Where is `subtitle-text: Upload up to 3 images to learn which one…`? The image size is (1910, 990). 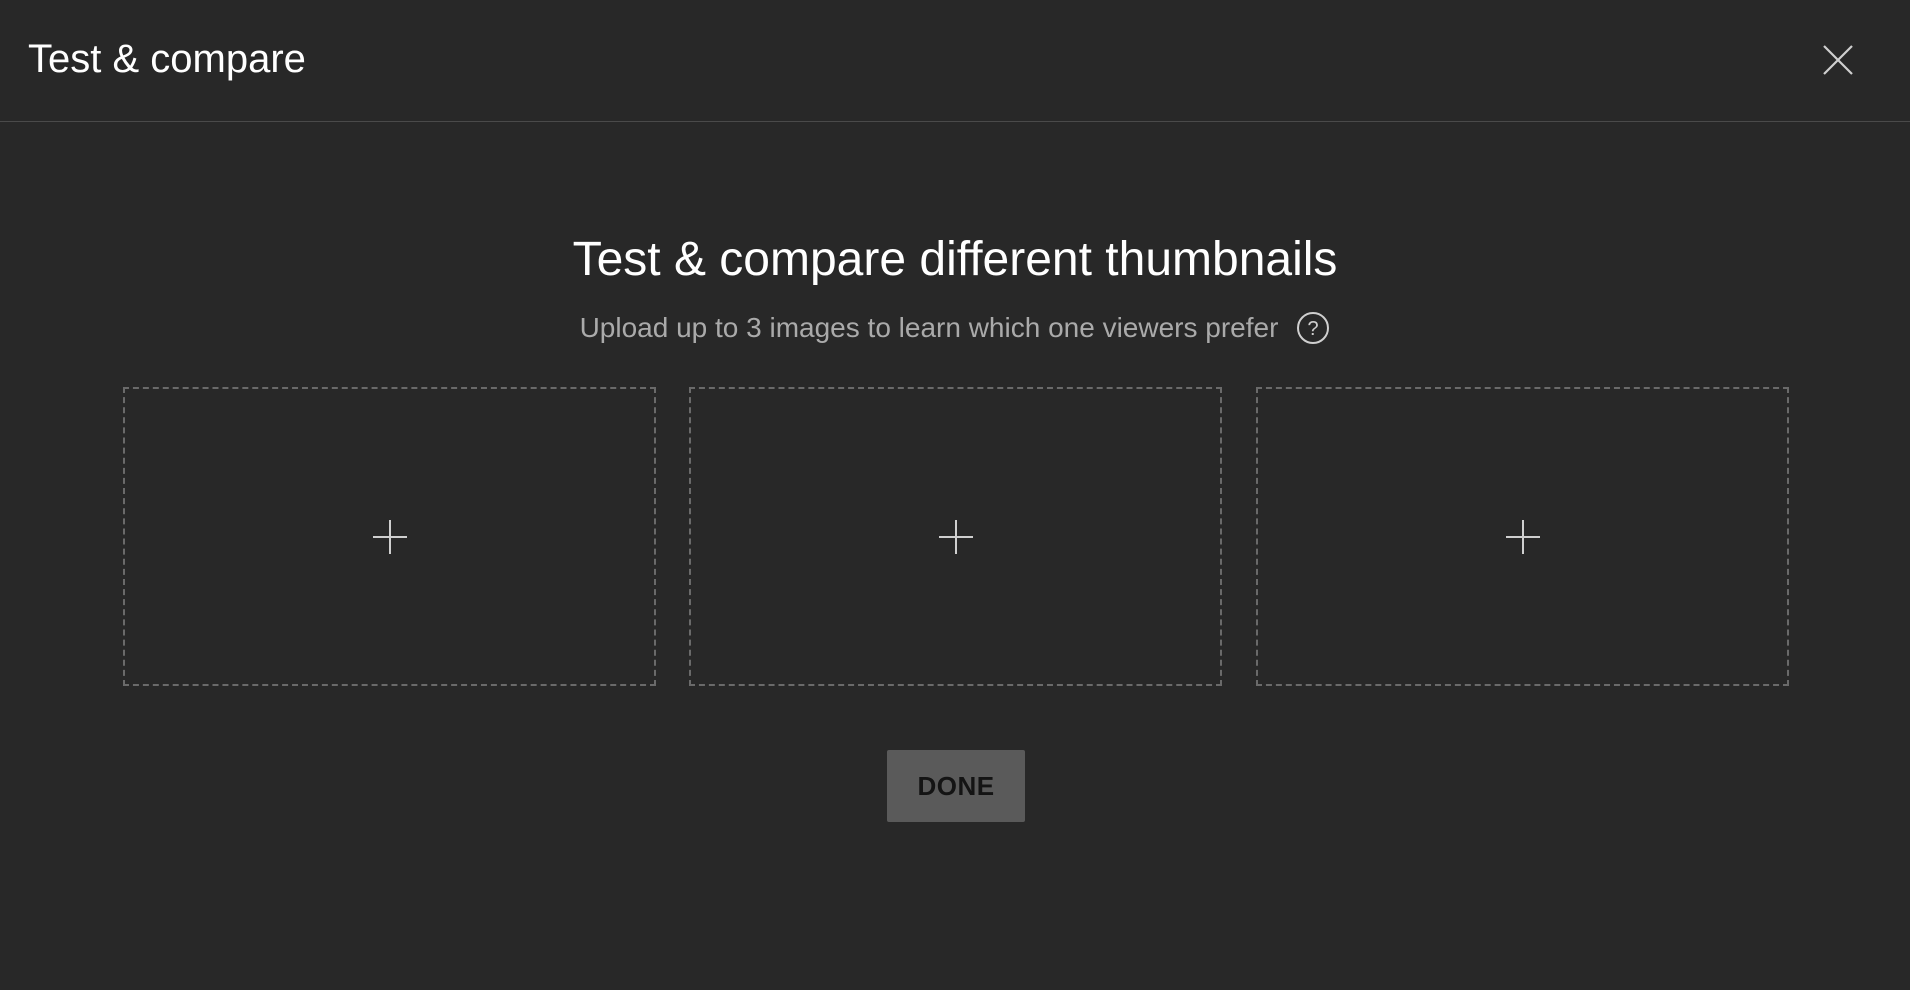
subtitle-text: Upload up to 3 images to learn which one… is located at coordinates (929, 327).